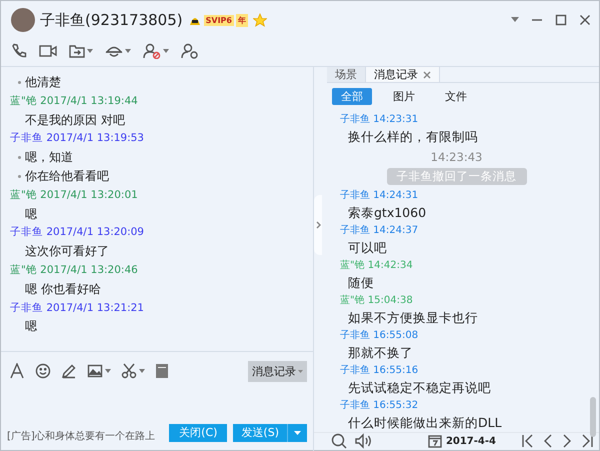 The width and height of the screenshot is (600, 451). Describe the element at coordinates (69, 371) in the screenshot. I see `pencil-icon` at that location.